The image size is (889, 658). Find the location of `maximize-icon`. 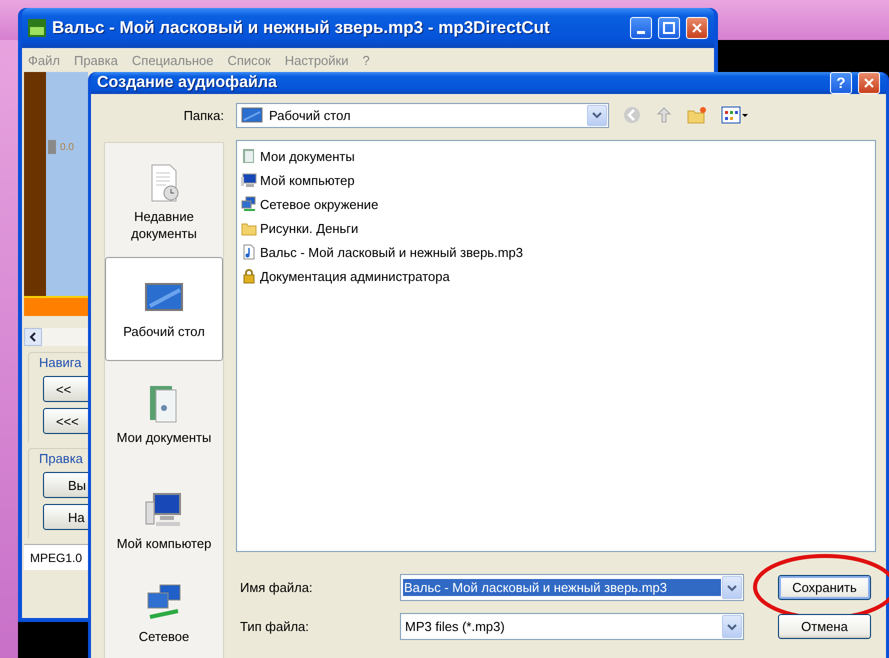

maximize-icon is located at coordinates (669, 28).